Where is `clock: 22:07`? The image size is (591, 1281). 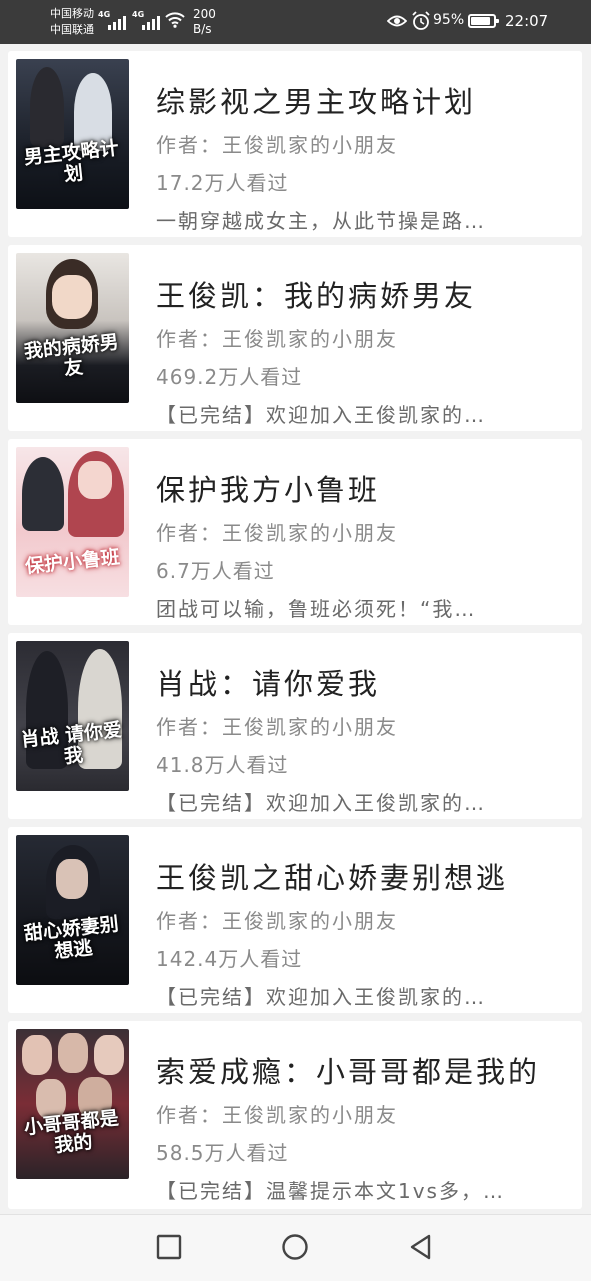
clock: 22:07 is located at coordinates (527, 21).